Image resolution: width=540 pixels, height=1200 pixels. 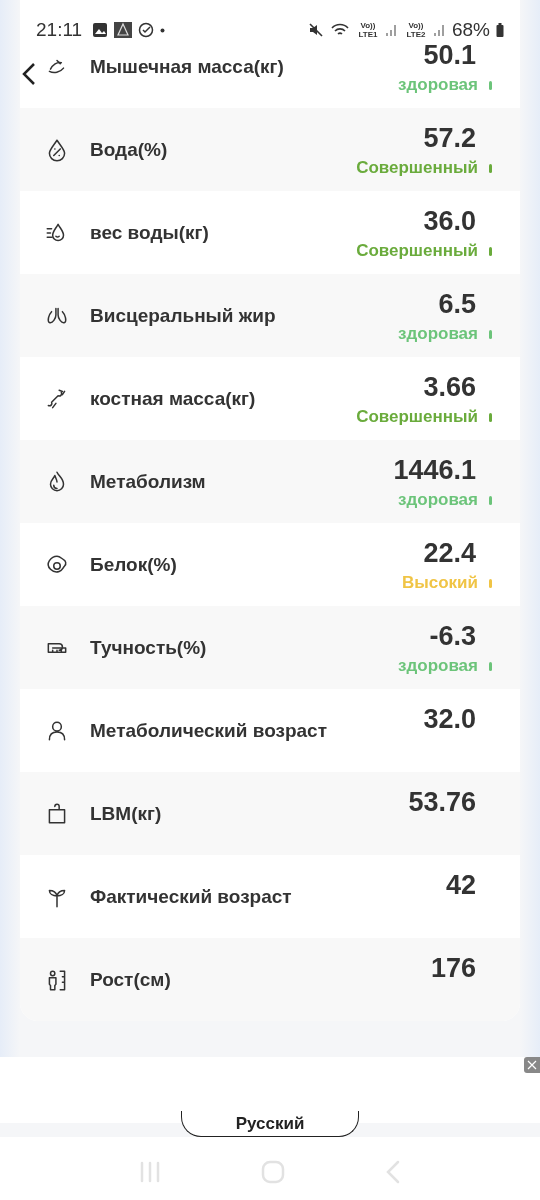 I want to click on sim-label: Vo)) LTE2, so click(x=416, y=30).